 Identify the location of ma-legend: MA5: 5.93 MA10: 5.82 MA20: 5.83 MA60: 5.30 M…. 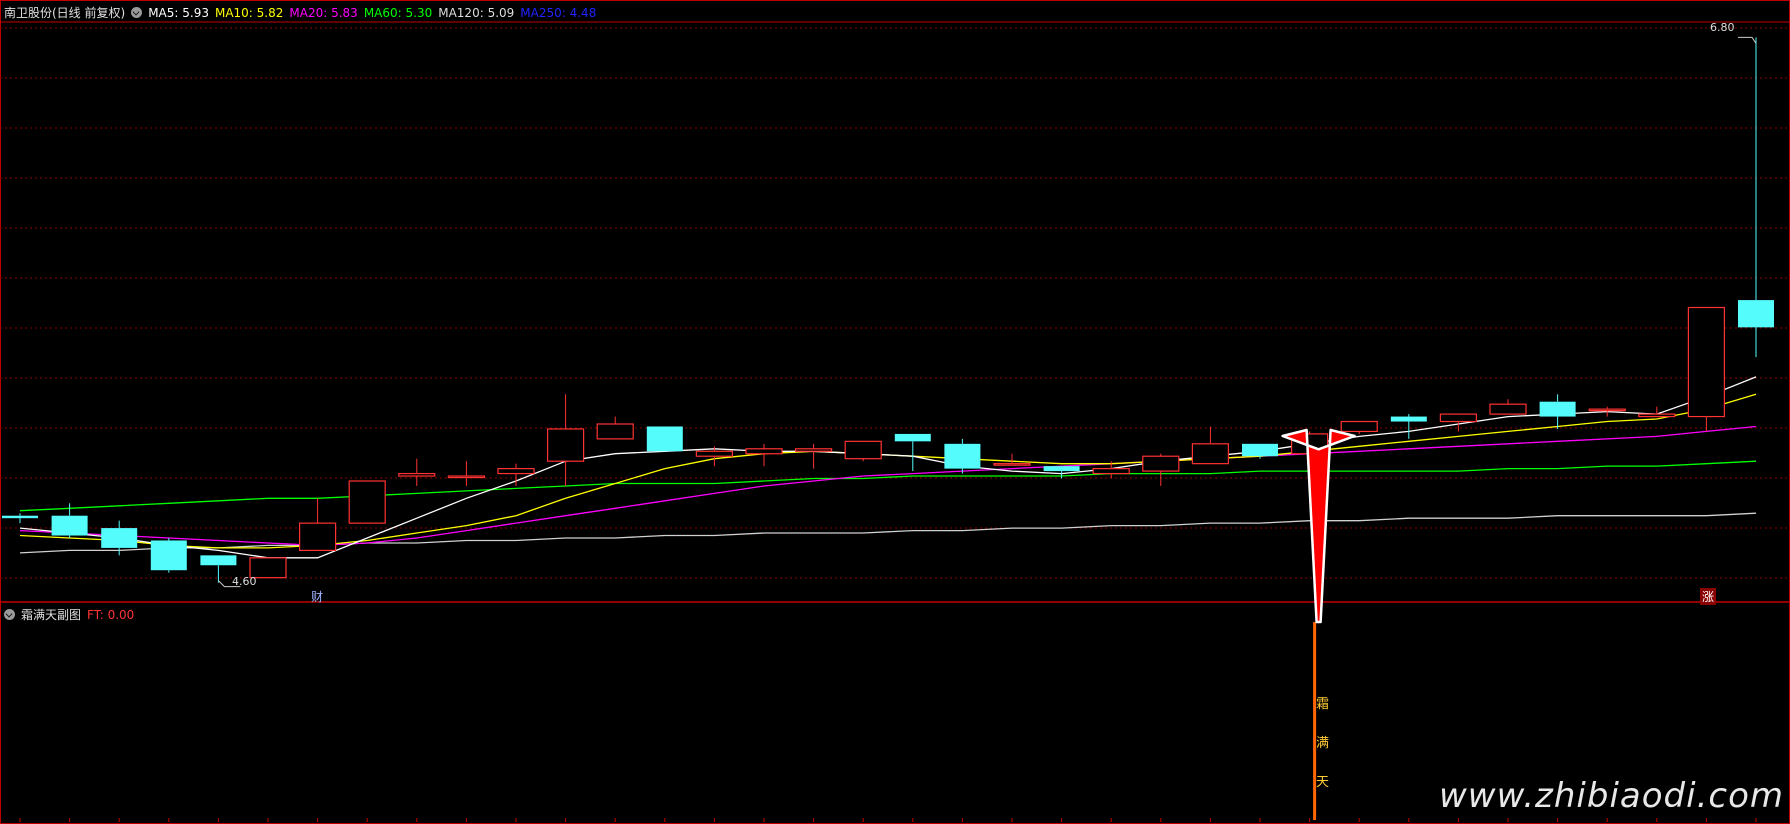
(375, 13).